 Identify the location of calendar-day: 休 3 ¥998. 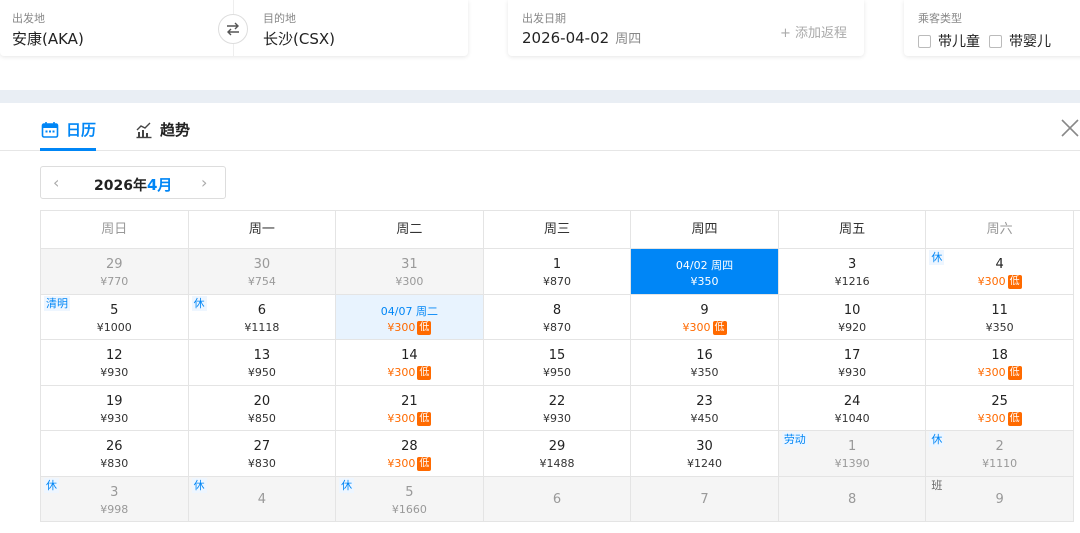
(115, 499).